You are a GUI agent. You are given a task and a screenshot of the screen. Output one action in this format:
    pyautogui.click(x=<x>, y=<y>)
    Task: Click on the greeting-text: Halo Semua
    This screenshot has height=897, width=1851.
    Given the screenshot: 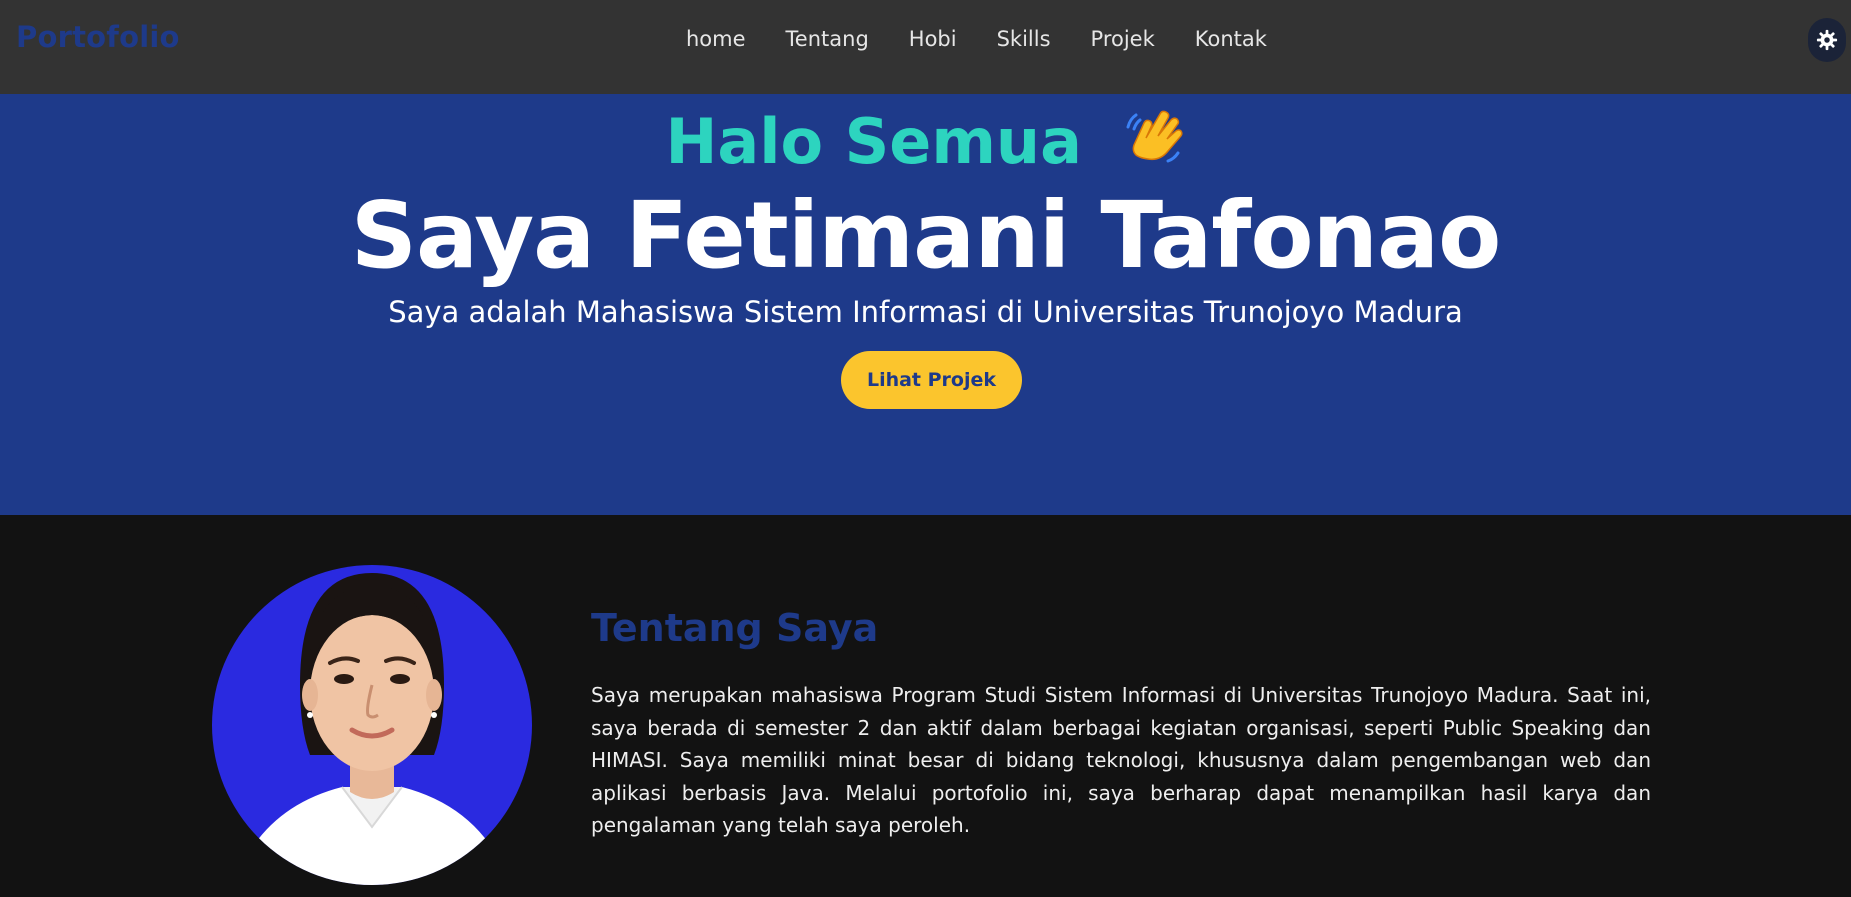 What is the action you would take?
    pyautogui.click(x=873, y=141)
    